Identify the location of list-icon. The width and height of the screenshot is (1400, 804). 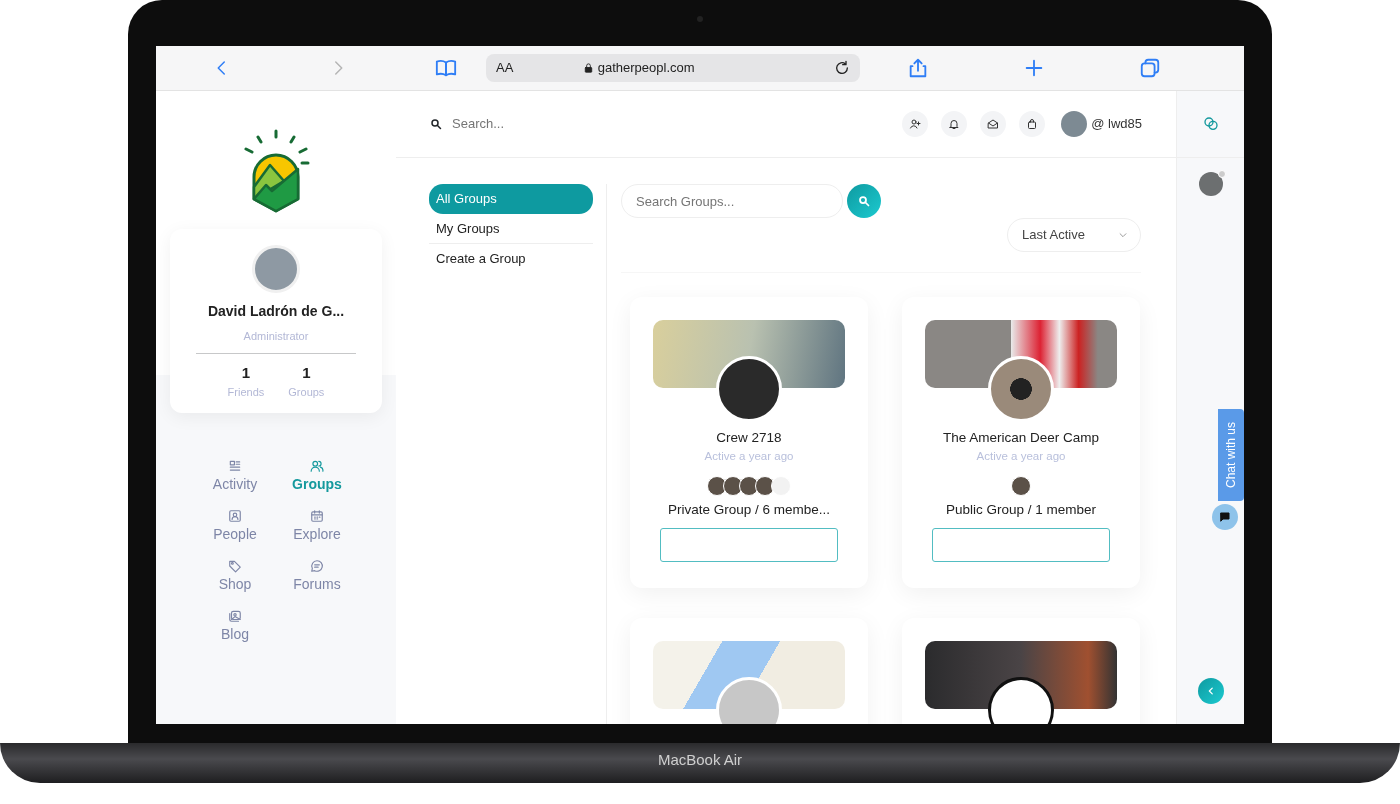
(235, 465).